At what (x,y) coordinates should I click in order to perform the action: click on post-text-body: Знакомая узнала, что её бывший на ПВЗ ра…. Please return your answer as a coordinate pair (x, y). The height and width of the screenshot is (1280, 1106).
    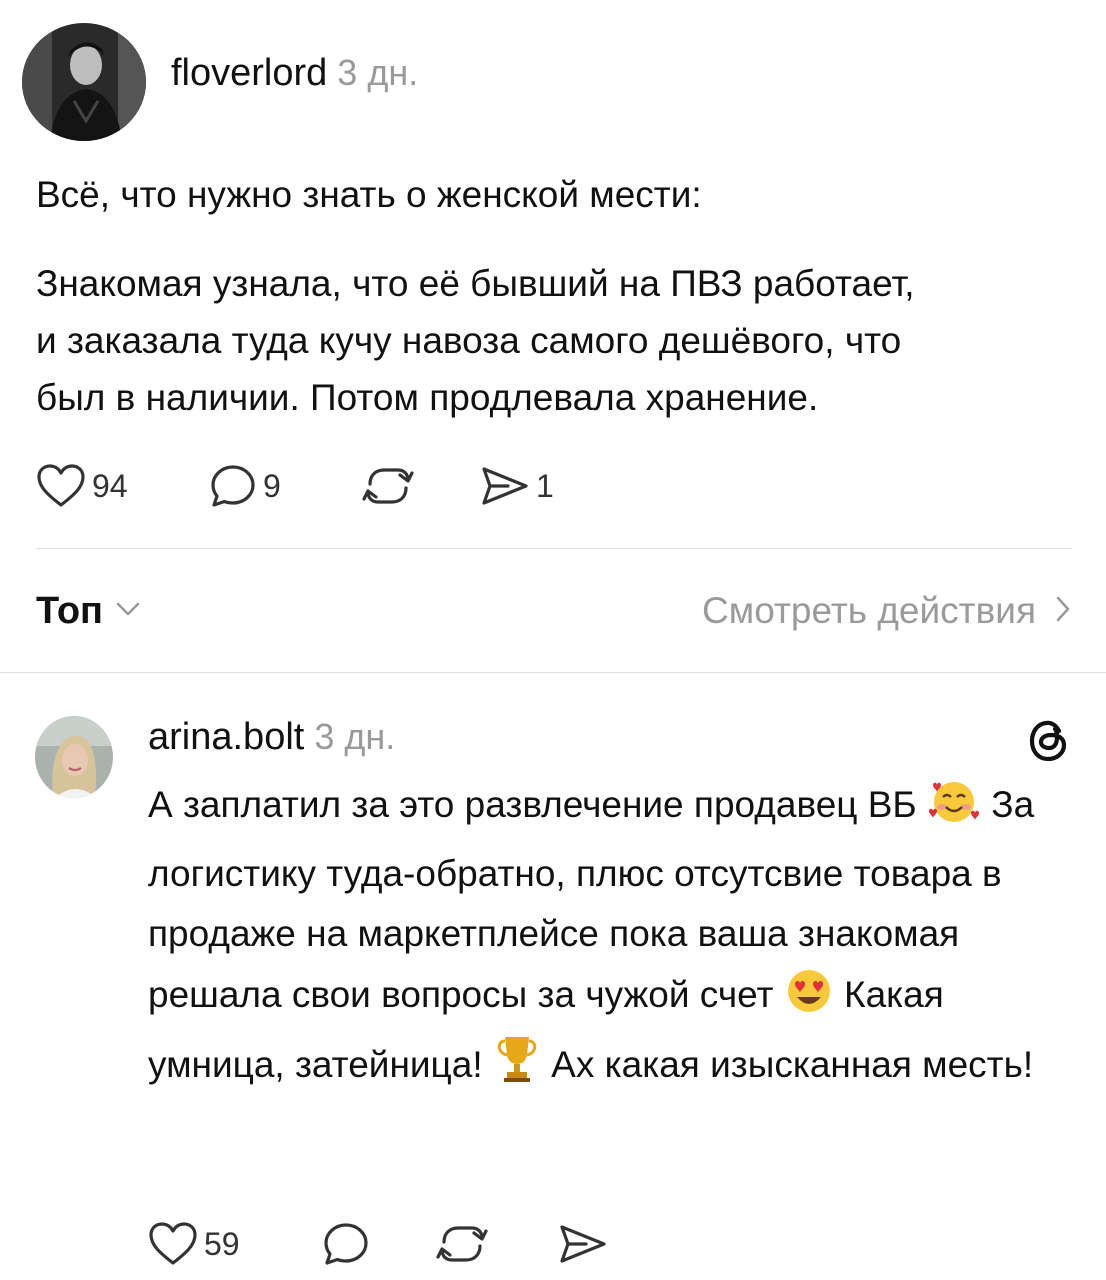
    Looking at the image, I should click on (475, 340).